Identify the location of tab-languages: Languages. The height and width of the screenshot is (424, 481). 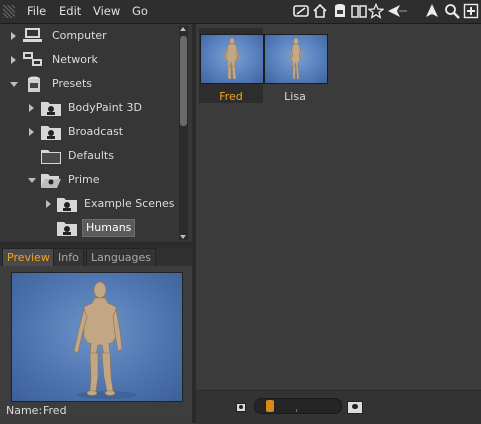
(121, 257).